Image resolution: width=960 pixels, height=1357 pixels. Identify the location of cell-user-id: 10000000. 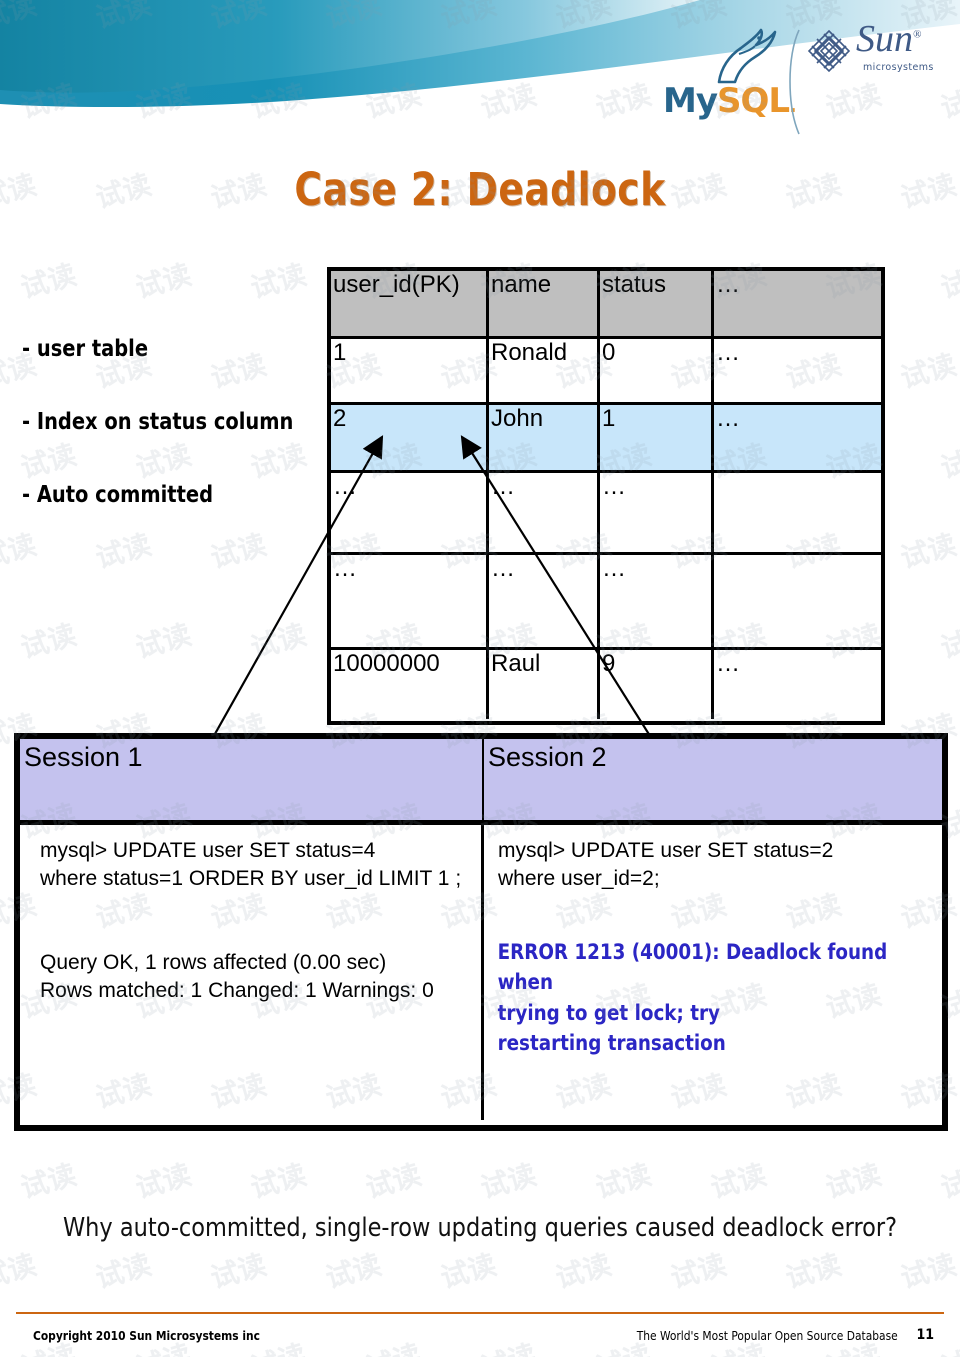
(410, 684).